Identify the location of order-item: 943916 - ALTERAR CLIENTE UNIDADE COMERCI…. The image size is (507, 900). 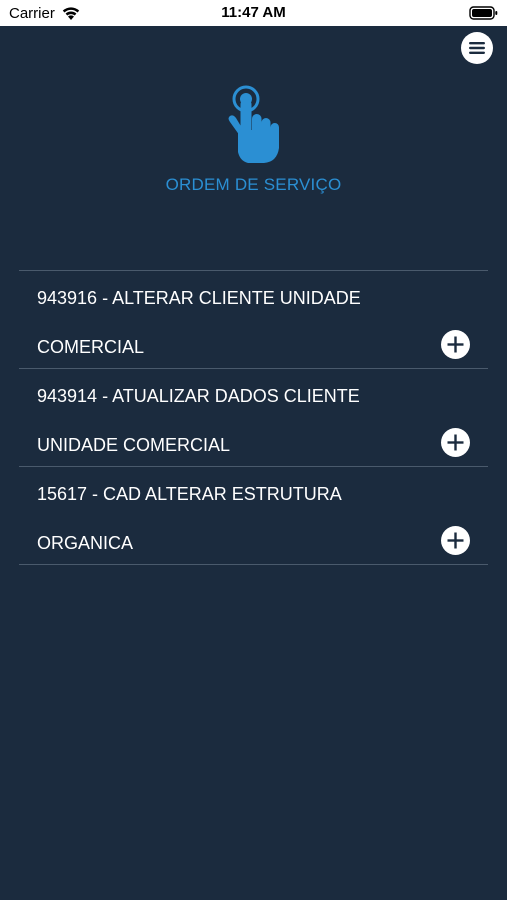
(253, 320).